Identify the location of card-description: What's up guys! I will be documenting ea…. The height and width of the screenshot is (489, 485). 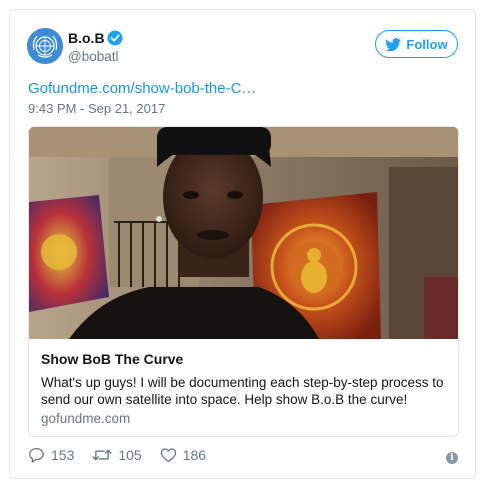
(242, 391).